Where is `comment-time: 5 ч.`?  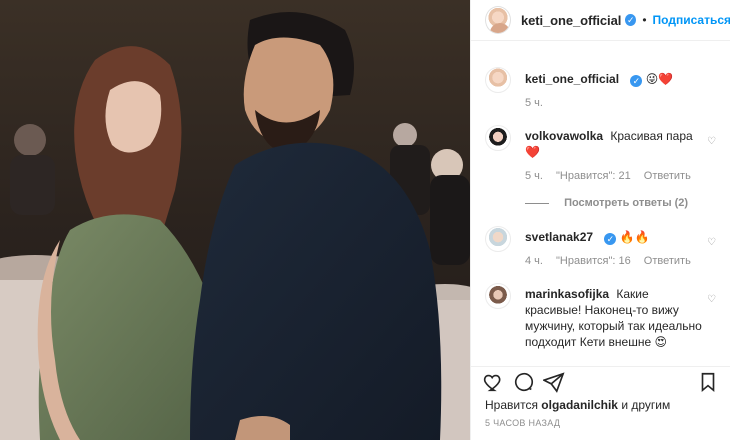 comment-time: 5 ч. is located at coordinates (534, 176).